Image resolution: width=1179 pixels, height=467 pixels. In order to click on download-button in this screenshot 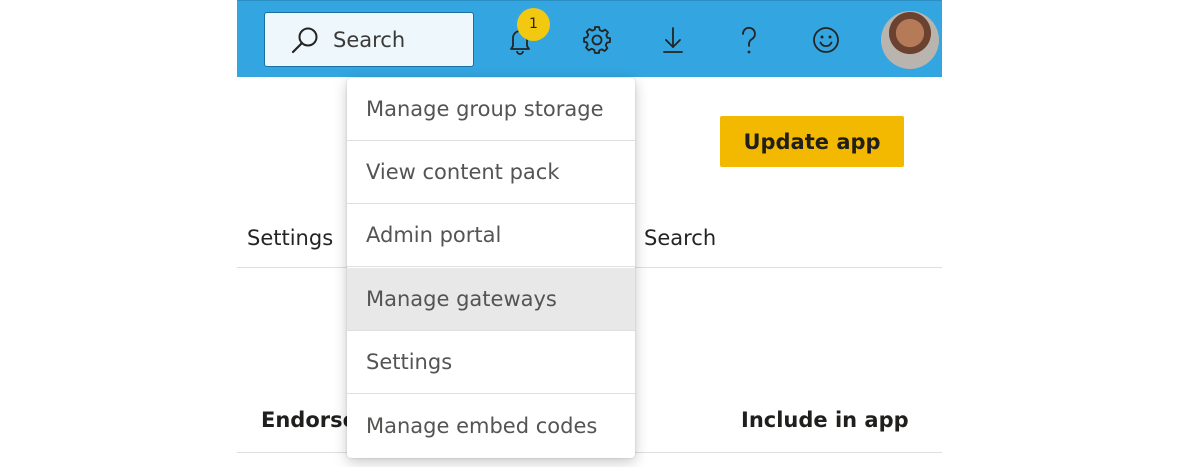, I will do `click(673, 40)`.